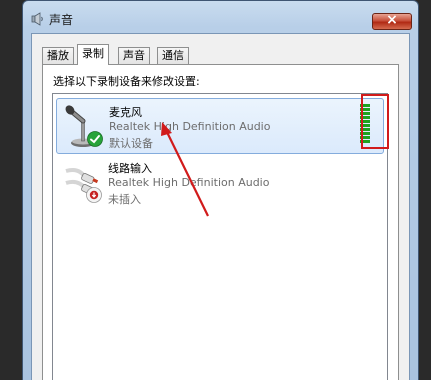  I want to click on tab-communications: 通信, so click(173, 55).